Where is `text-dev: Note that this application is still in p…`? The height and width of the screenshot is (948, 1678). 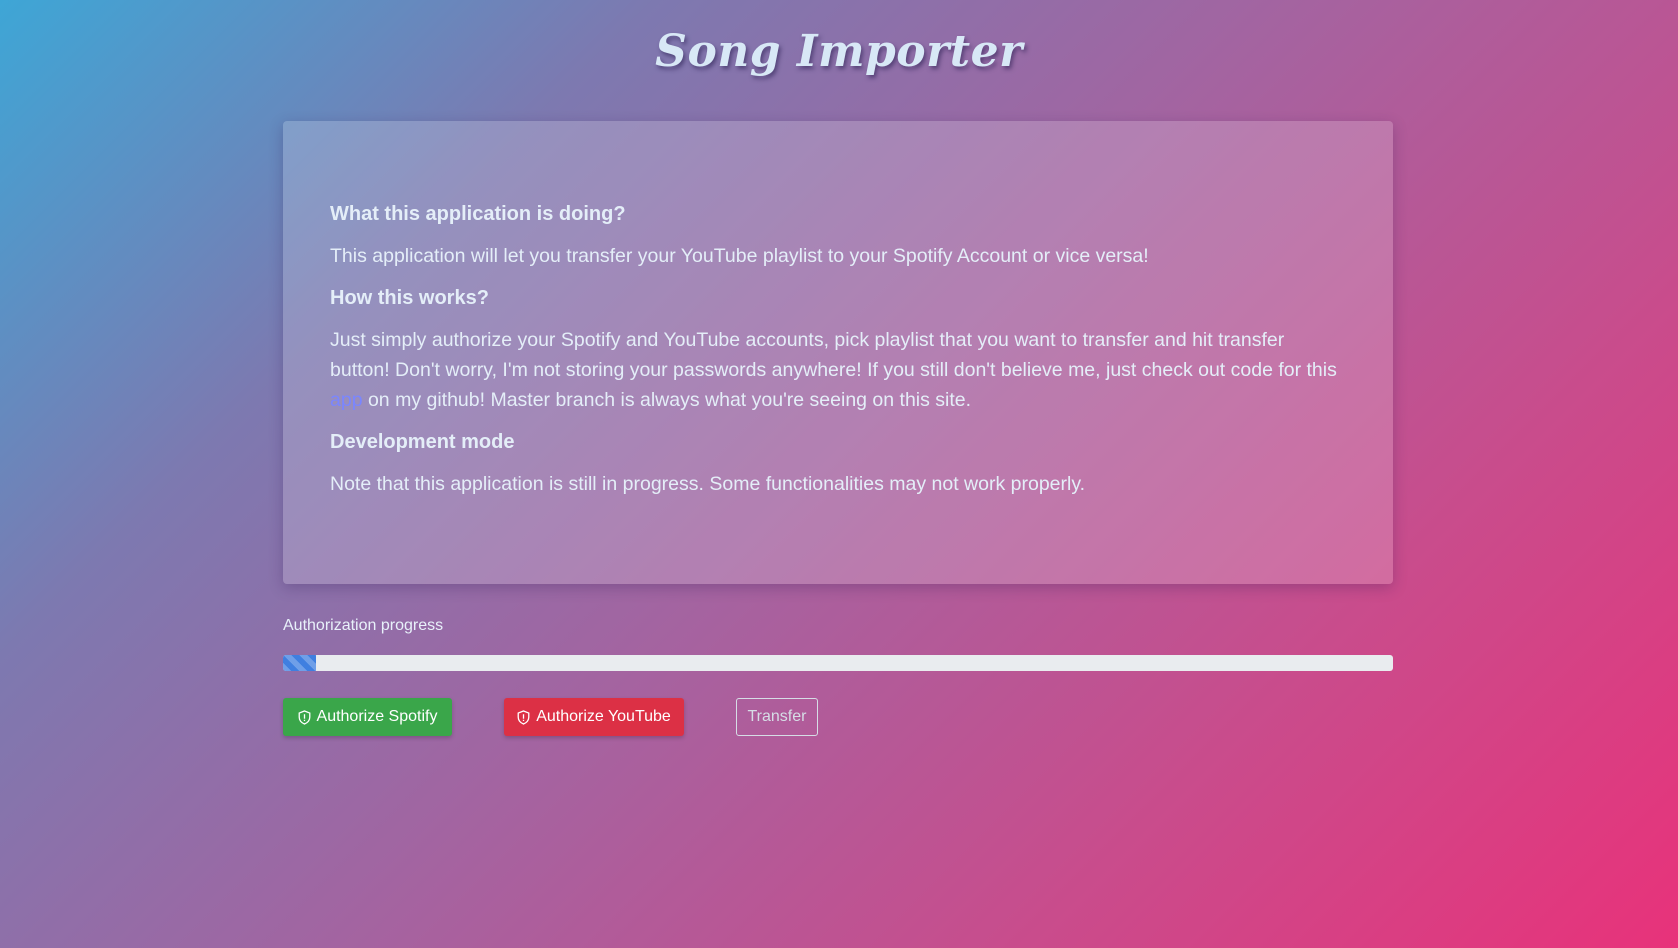
text-dev: Note that this application is still in p… is located at coordinates (708, 484).